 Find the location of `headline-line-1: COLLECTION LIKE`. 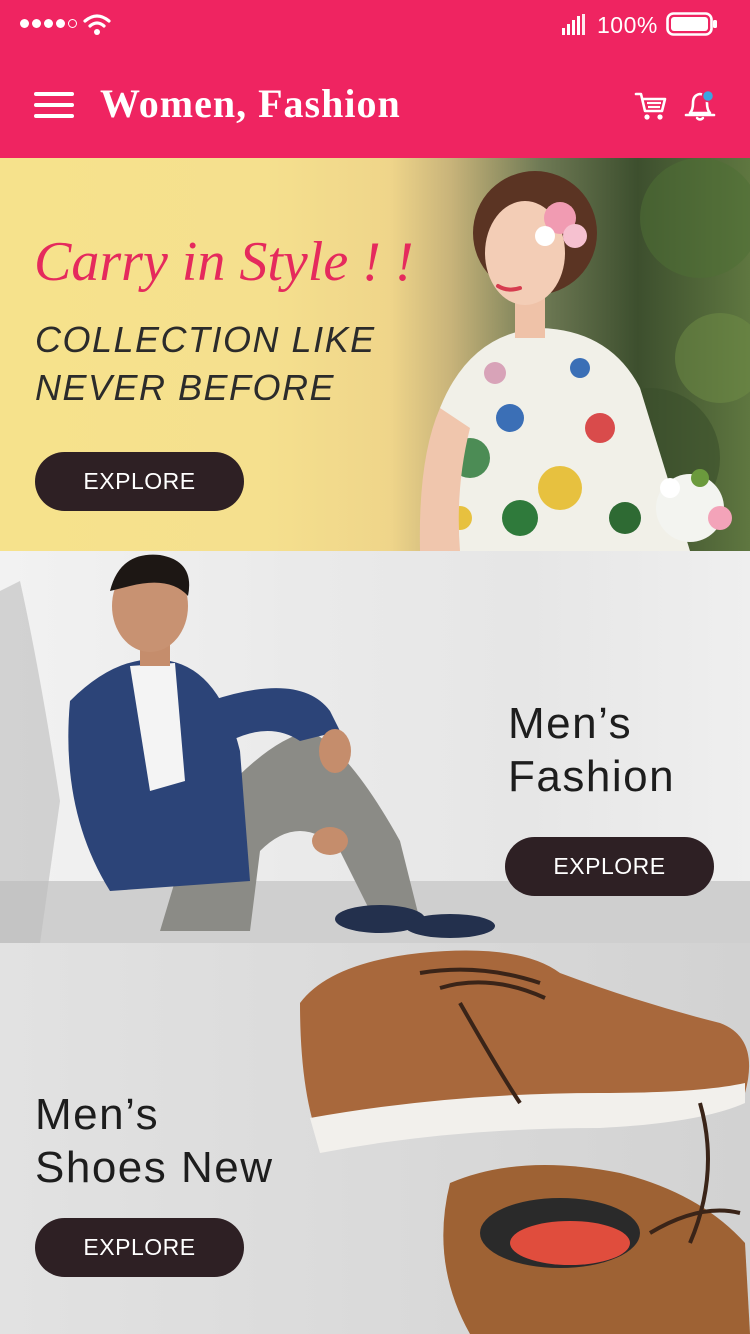

headline-line-1: COLLECTION LIKE is located at coordinates (205, 339).